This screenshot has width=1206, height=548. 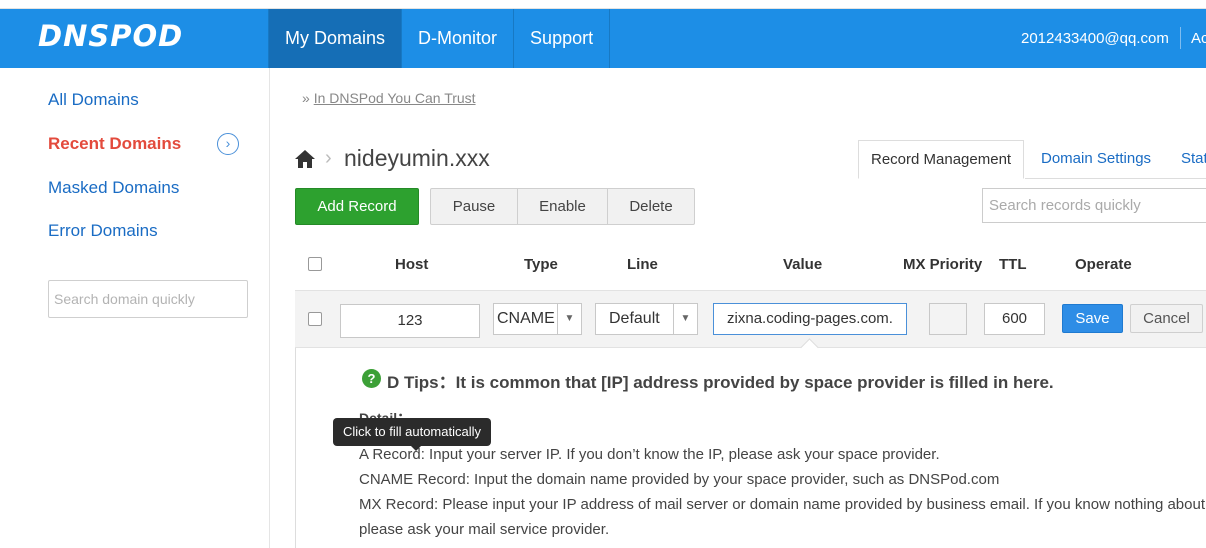 I want to click on line-select: Default ▼, so click(x=646, y=319).